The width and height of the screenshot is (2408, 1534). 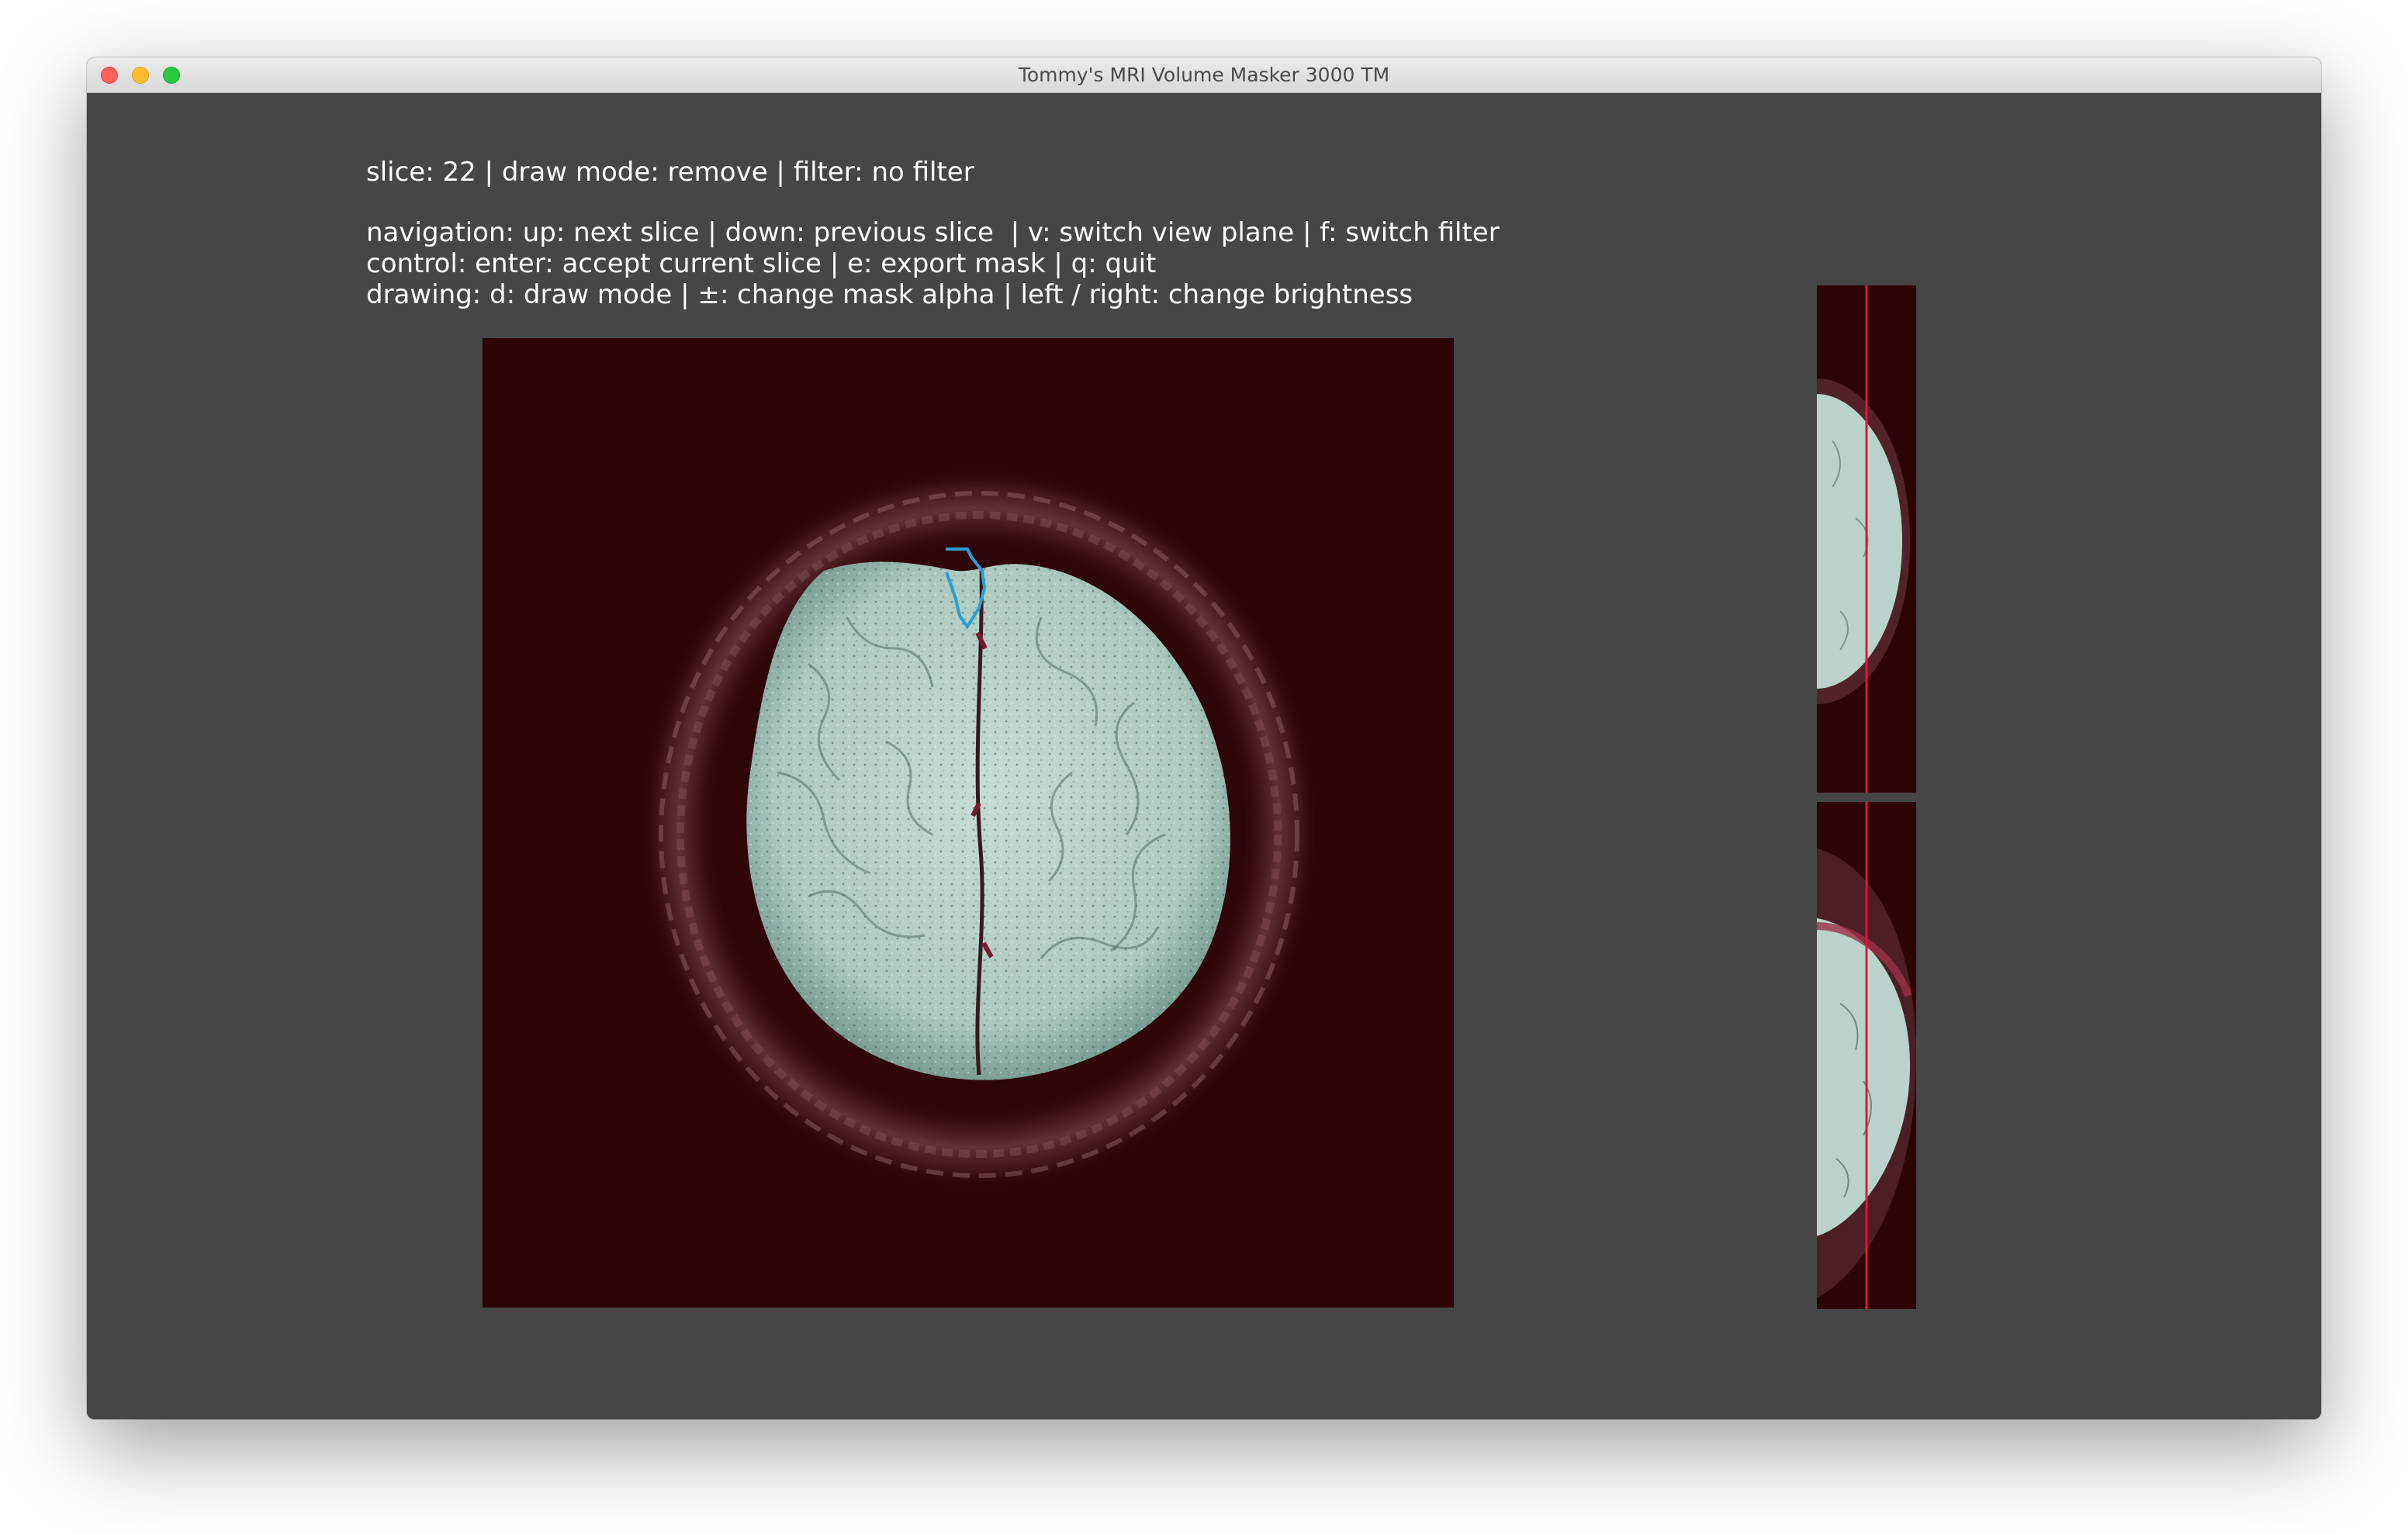 I want to click on side-slice-image-top, so click(x=1863, y=539).